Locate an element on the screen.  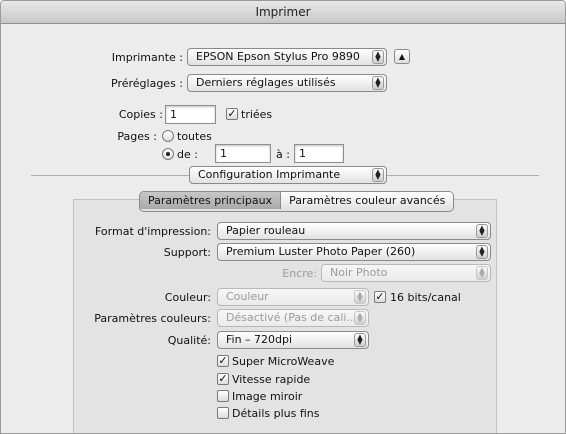
pages-label: Pages : is located at coordinates (137, 136).